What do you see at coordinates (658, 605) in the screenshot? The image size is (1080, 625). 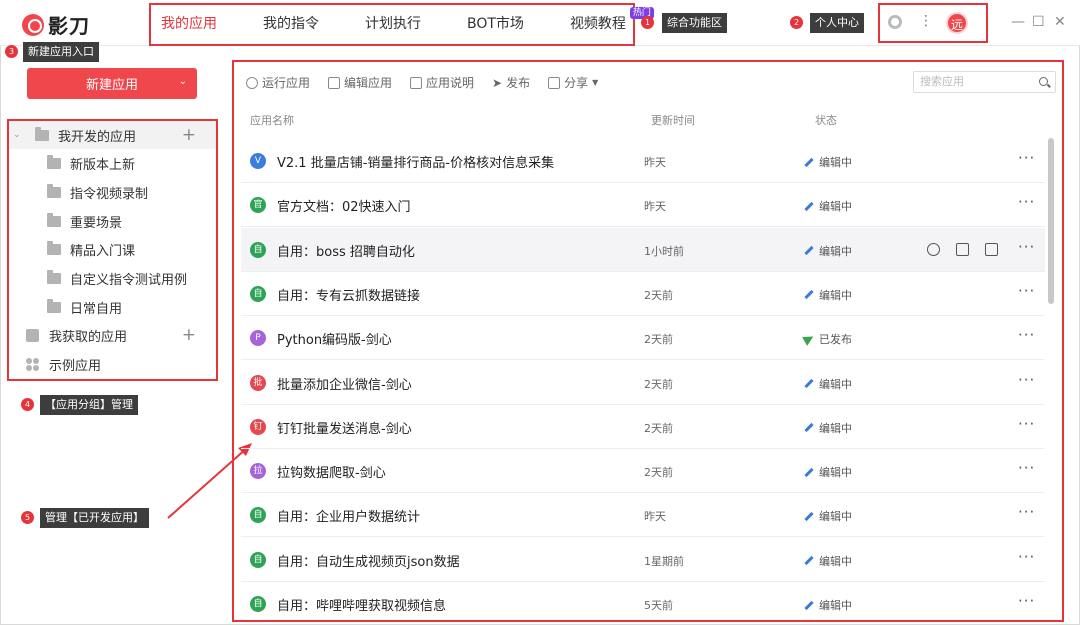 I see `app-updated-time: 5天前` at bounding box center [658, 605].